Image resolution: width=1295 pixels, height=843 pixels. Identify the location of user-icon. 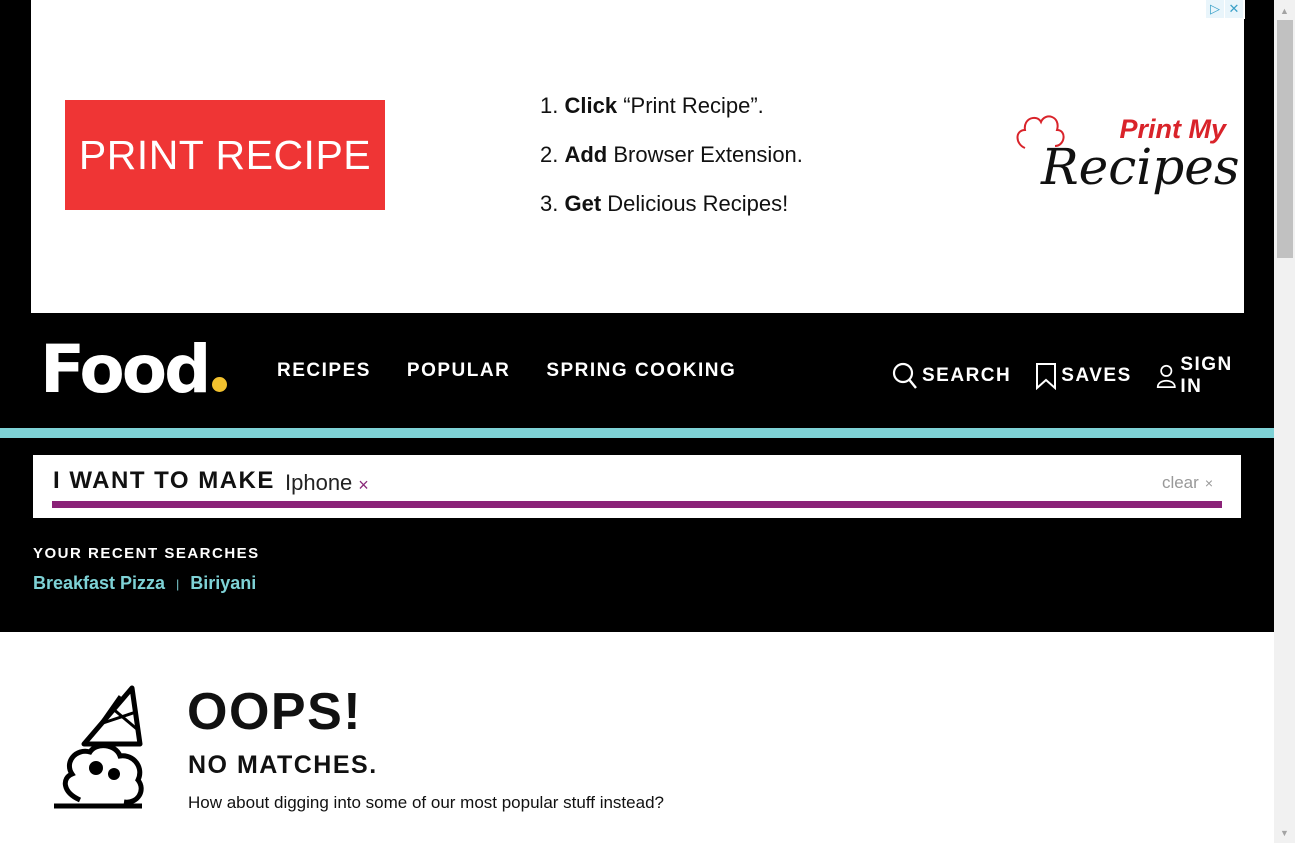
(1166, 376).